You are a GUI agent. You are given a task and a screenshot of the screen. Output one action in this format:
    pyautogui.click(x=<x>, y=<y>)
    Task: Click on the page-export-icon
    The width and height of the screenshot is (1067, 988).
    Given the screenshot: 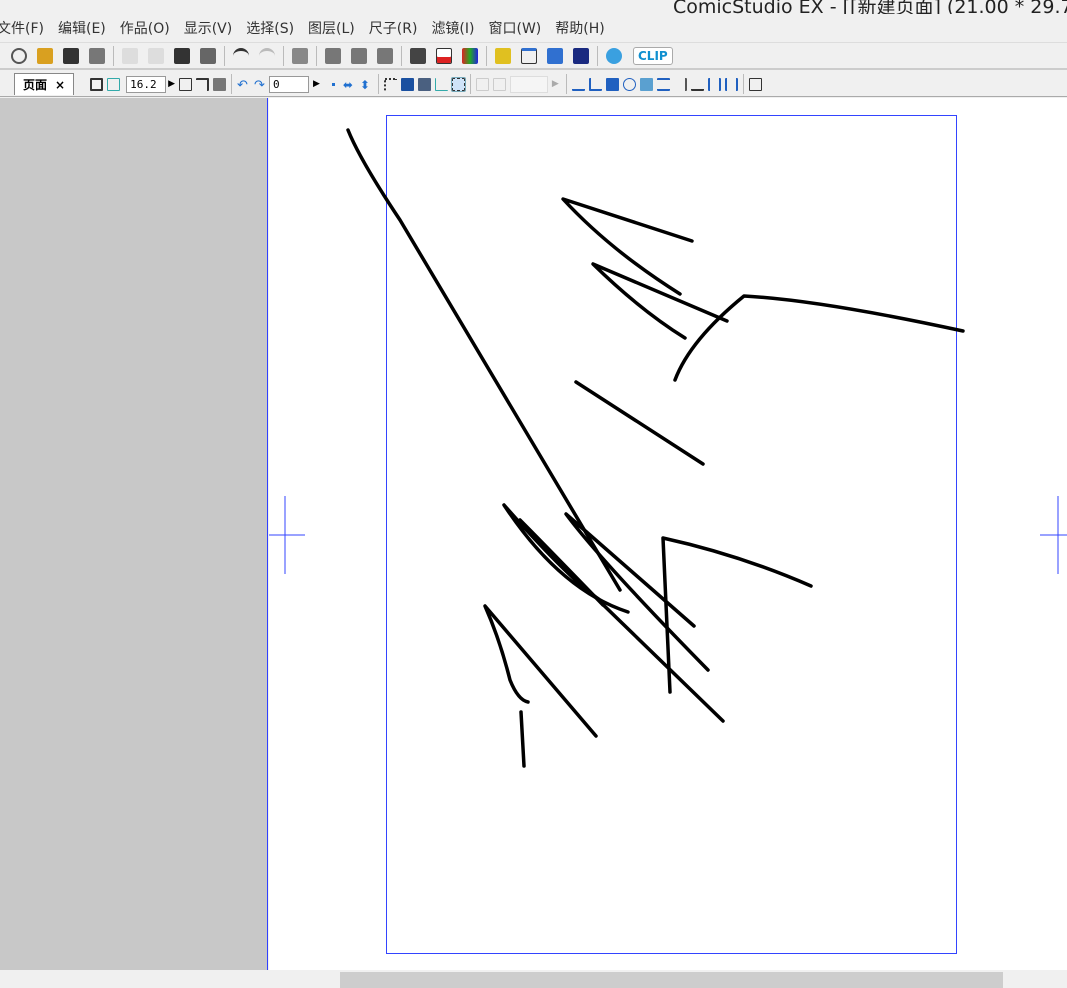 What is the action you would take?
    pyautogui.click(x=385, y=55)
    